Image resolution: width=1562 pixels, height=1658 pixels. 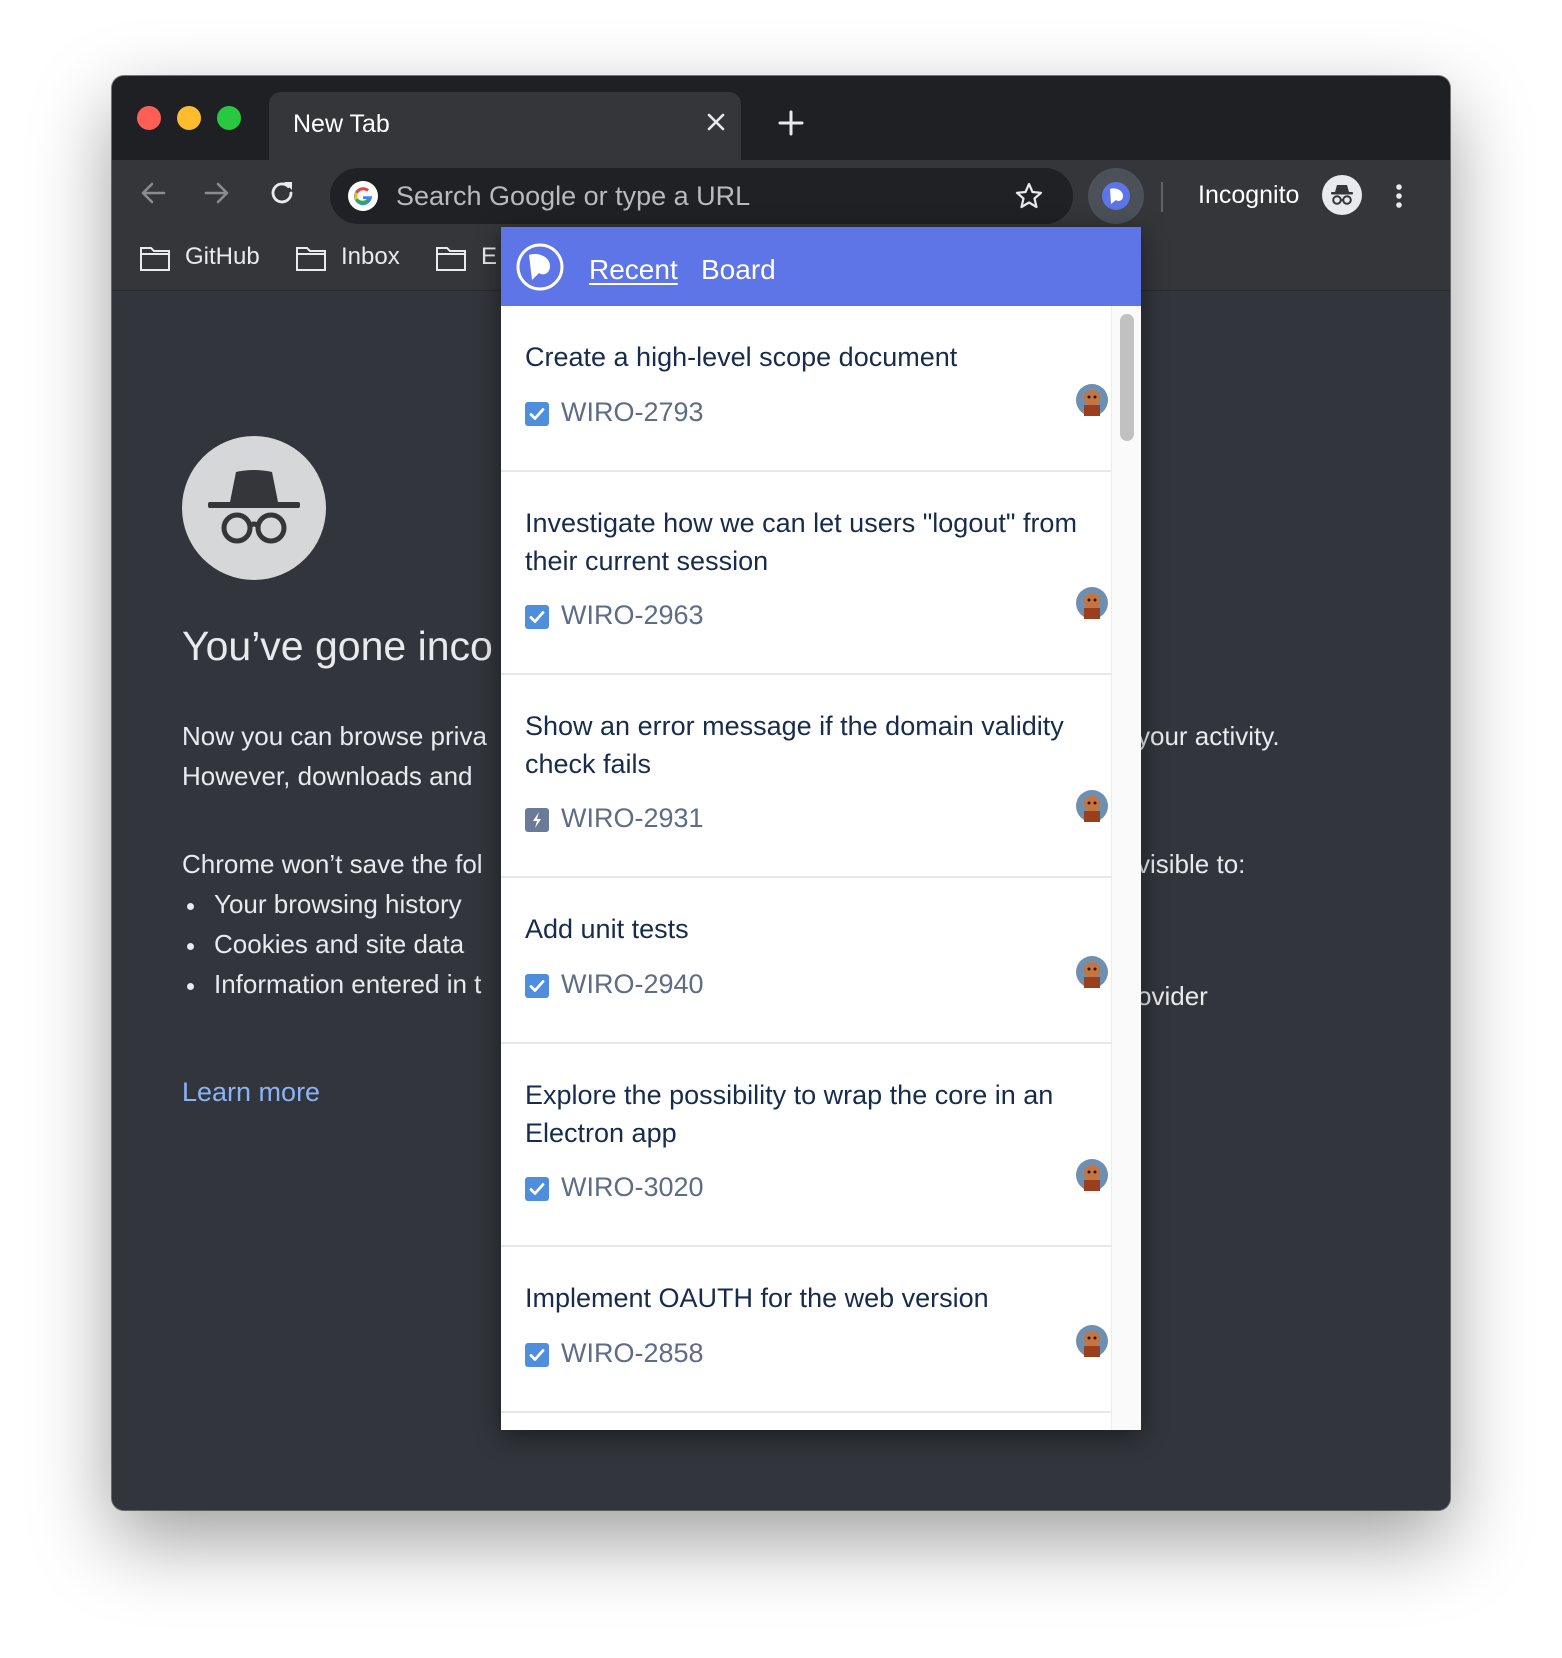 I want to click on issue-meta: WIRO-2963, so click(x=816, y=611).